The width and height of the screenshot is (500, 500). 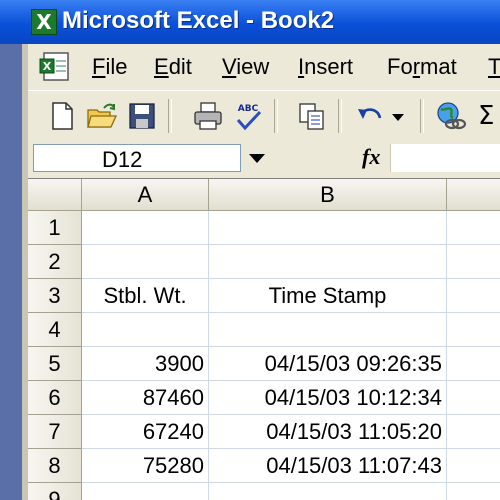 What do you see at coordinates (248, 116) in the screenshot?
I see `spelling-icon: ABC` at bounding box center [248, 116].